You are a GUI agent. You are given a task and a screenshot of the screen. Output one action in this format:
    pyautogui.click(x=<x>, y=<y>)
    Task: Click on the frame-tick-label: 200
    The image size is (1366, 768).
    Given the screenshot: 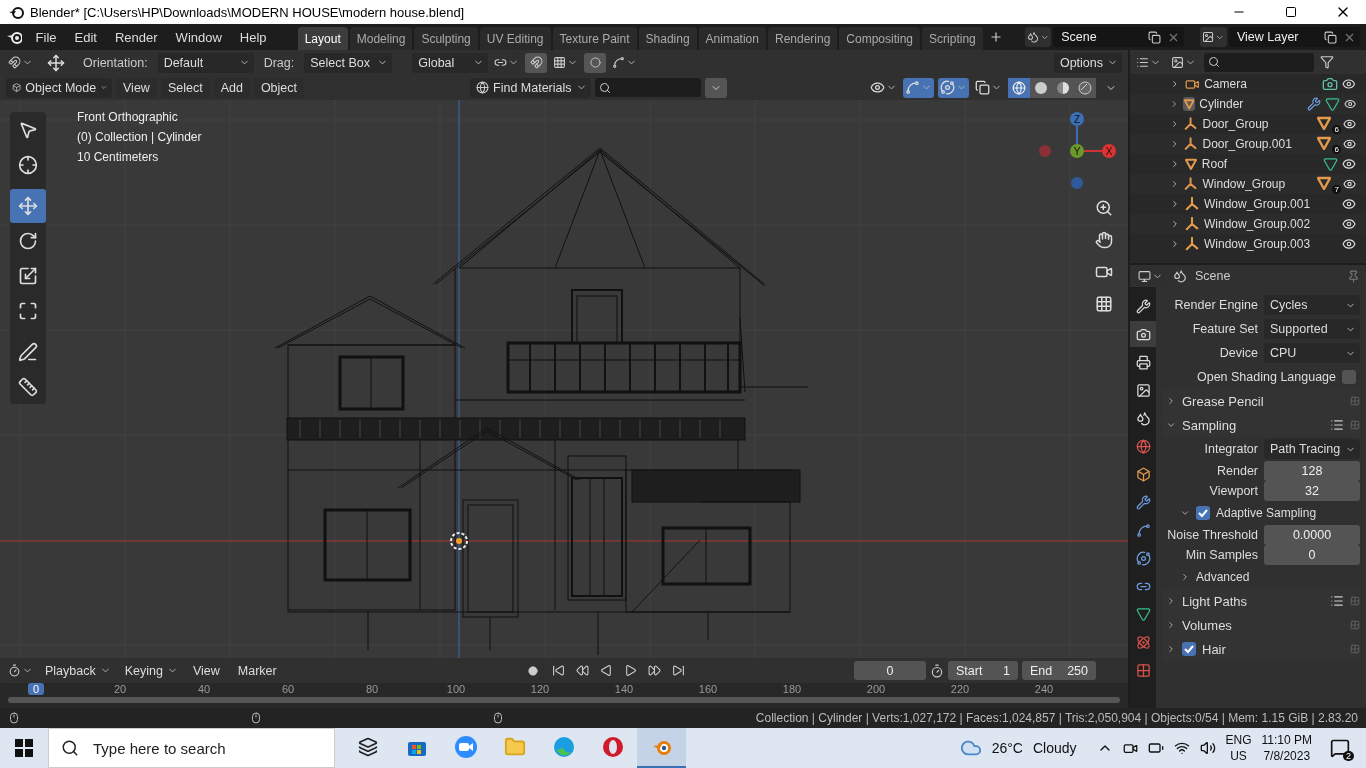 What is the action you would take?
    pyautogui.click(x=876, y=689)
    